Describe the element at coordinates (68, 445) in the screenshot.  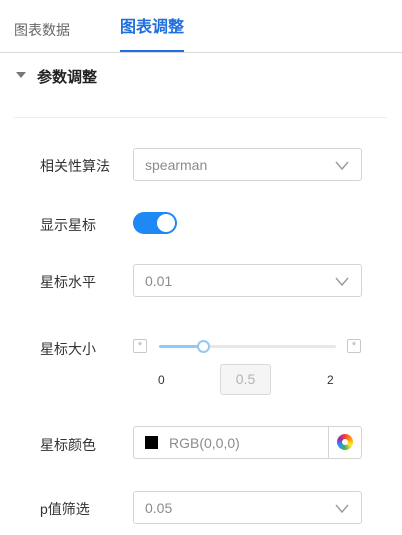
I see `star-color-label: 星标颜色` at that location.